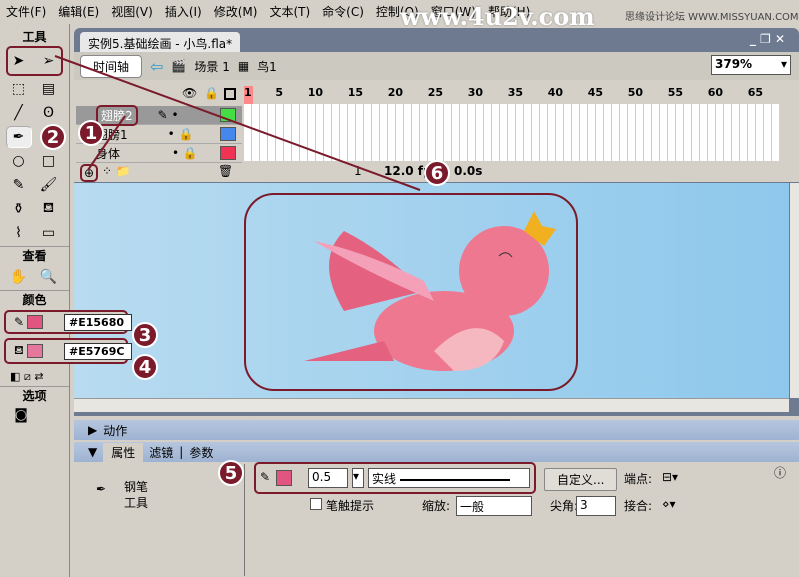 Image resolution: width=799 pixels, height=577 pixels. What do you see at coordinates (712, 17) in the screenshot?
I see `watermark-forum: 思缘设计论坛 WWW.MISSYUAN.COM` at bounding box center [712, 17].